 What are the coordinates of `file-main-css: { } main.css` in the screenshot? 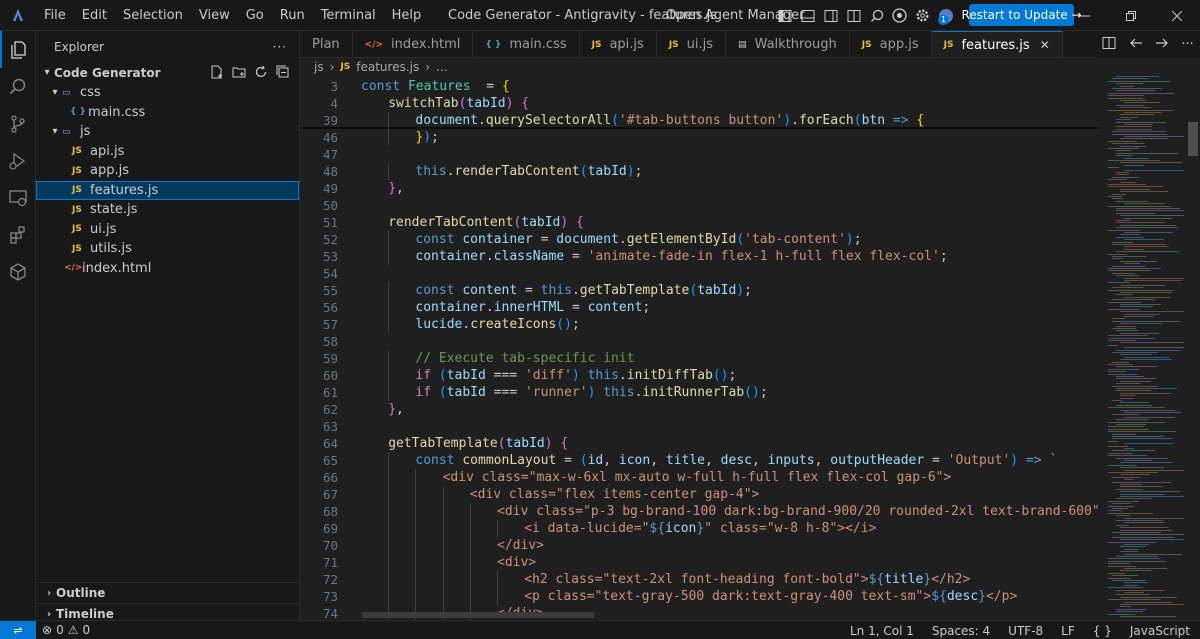 It's located at (167, 113).